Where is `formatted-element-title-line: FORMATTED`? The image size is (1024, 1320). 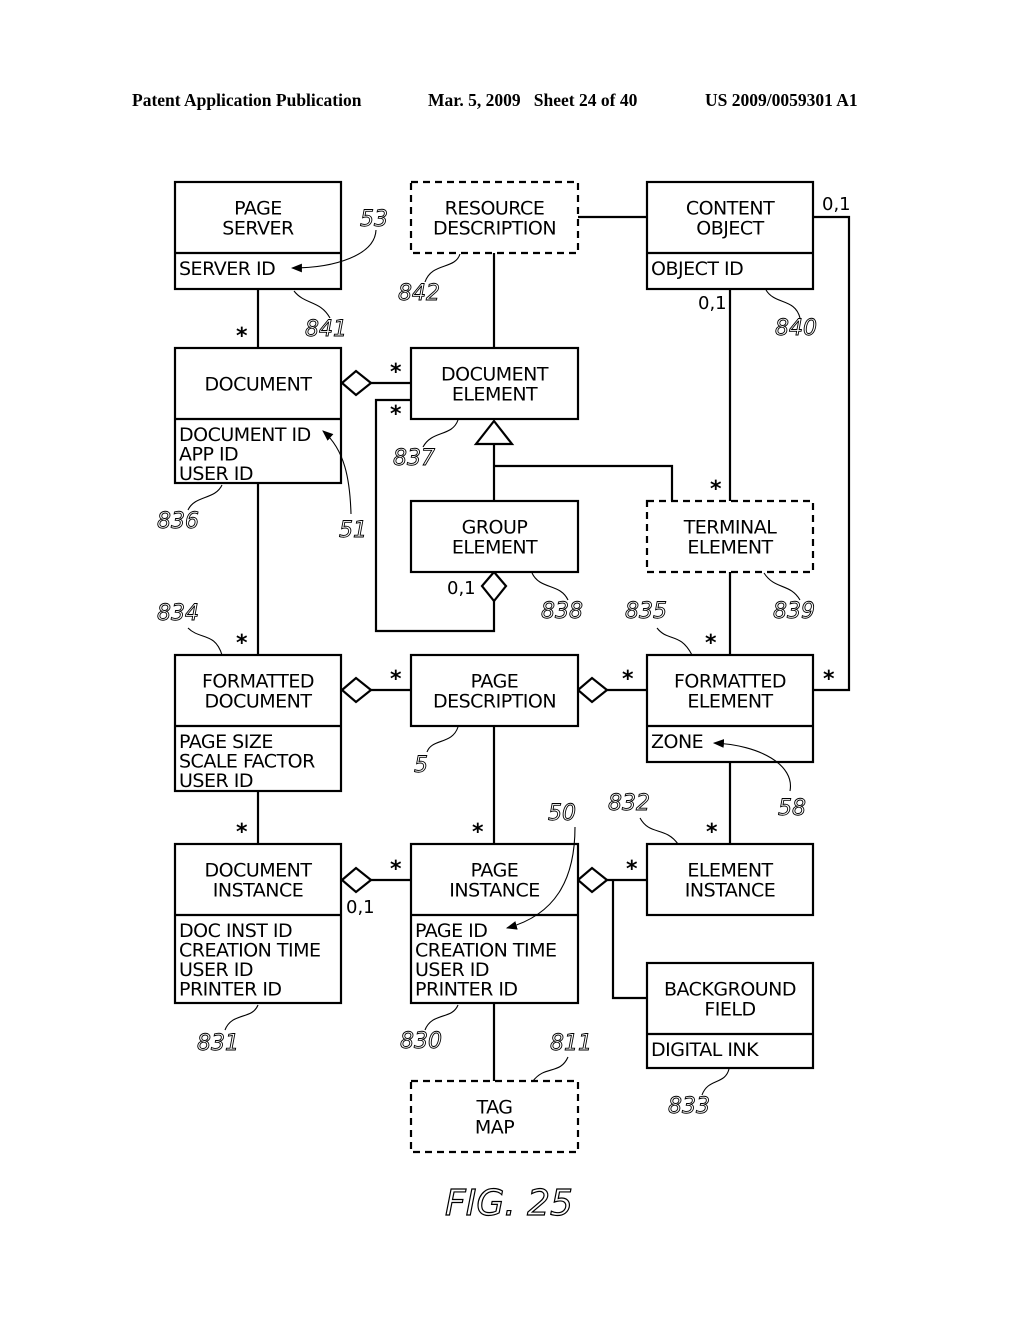 formatted-element-title-line: FORMATTED is located at coordinates (730, 682).